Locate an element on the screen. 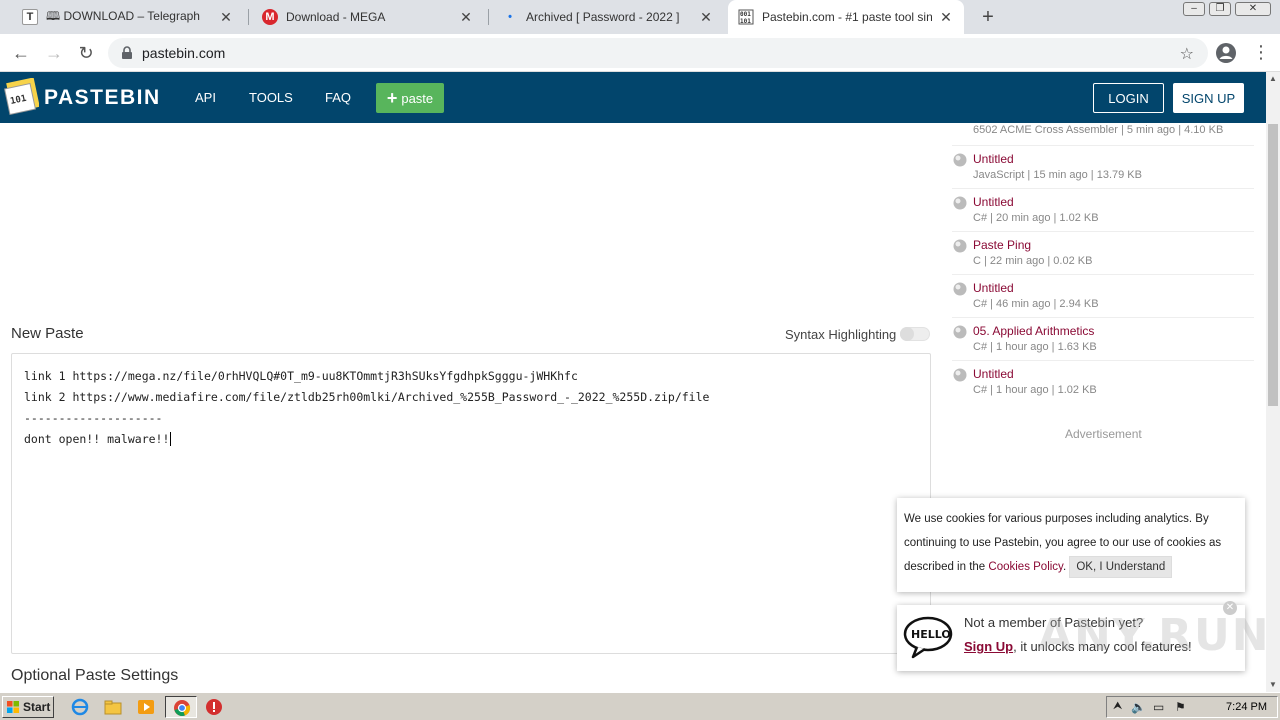  scroll-down-icon: ▼ is located at coordinates (1273, 685).